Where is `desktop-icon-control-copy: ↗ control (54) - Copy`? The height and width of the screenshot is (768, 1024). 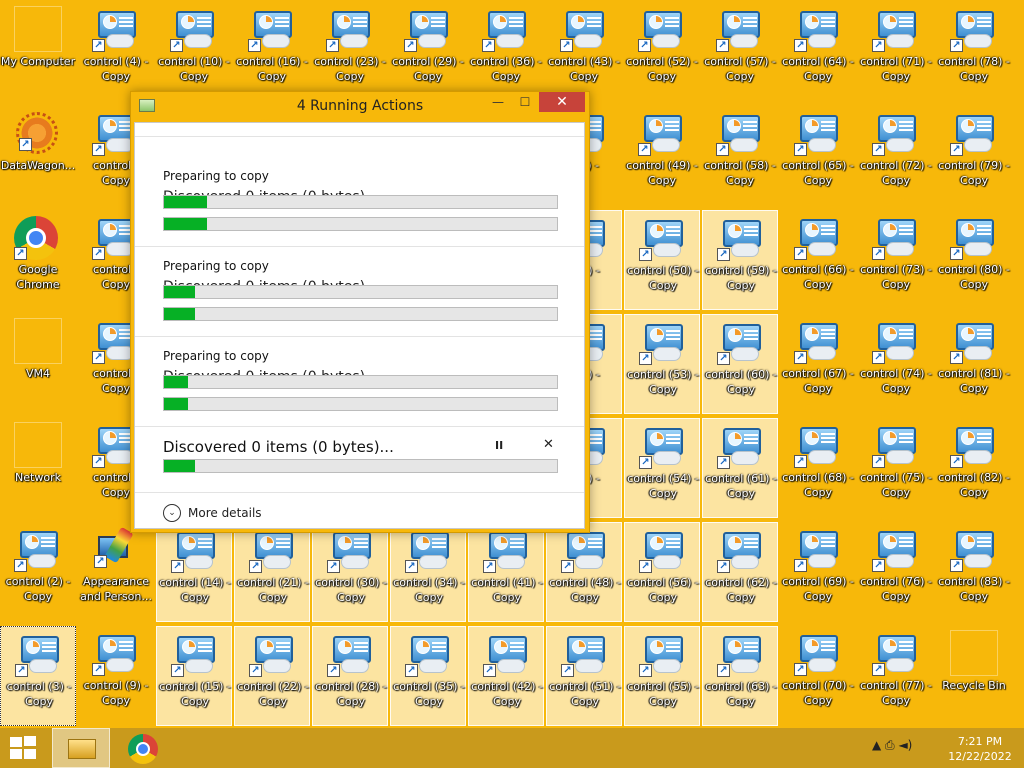
desktop-icon-control-copy: ↗ control (54) - Copy is located at coordinates (662, 468).